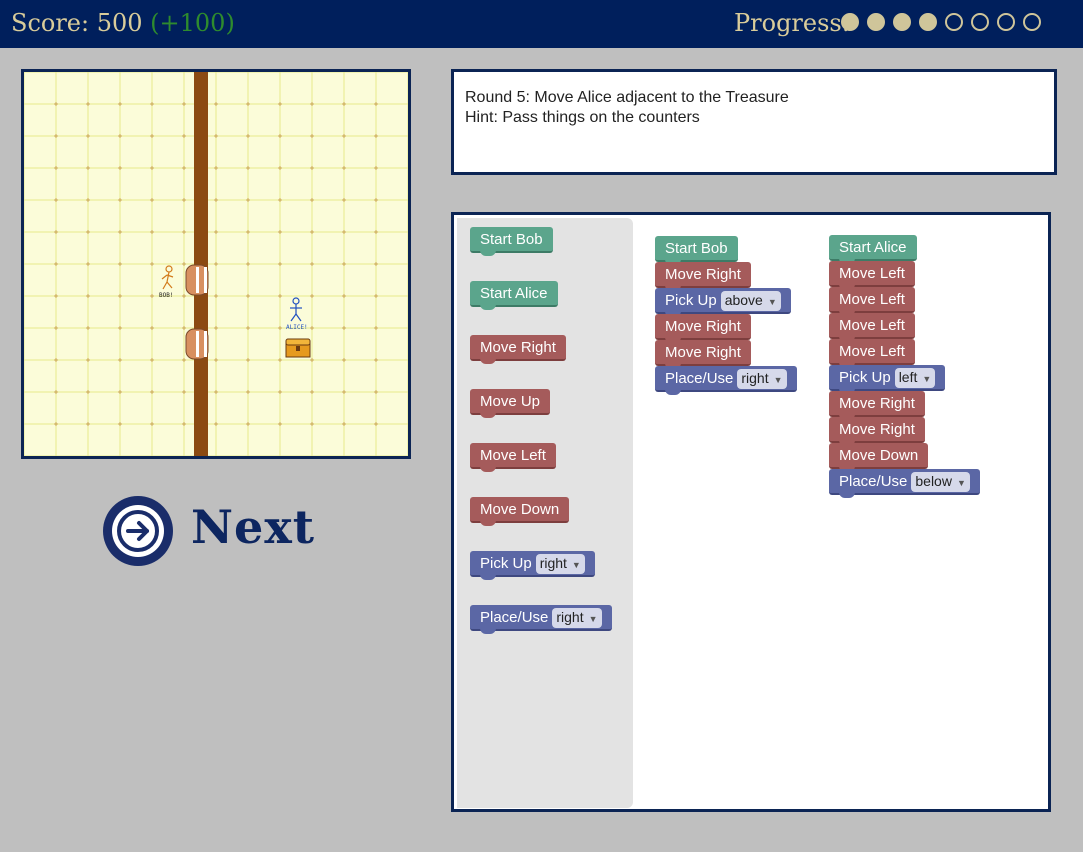 The image size is (1083, 852). What do you see at coordinates (541, 24) in the screenshot?
I see `top-bar: Score: 500 (+100) Progress:` at bounding box center [541, 24].